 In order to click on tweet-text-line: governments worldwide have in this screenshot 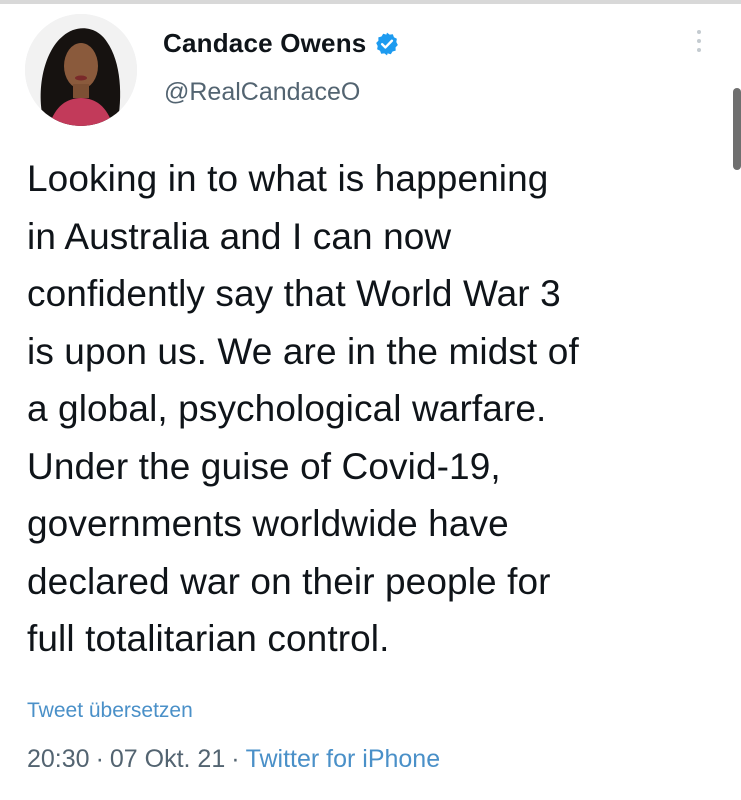, I will do `click(268, 523)`.